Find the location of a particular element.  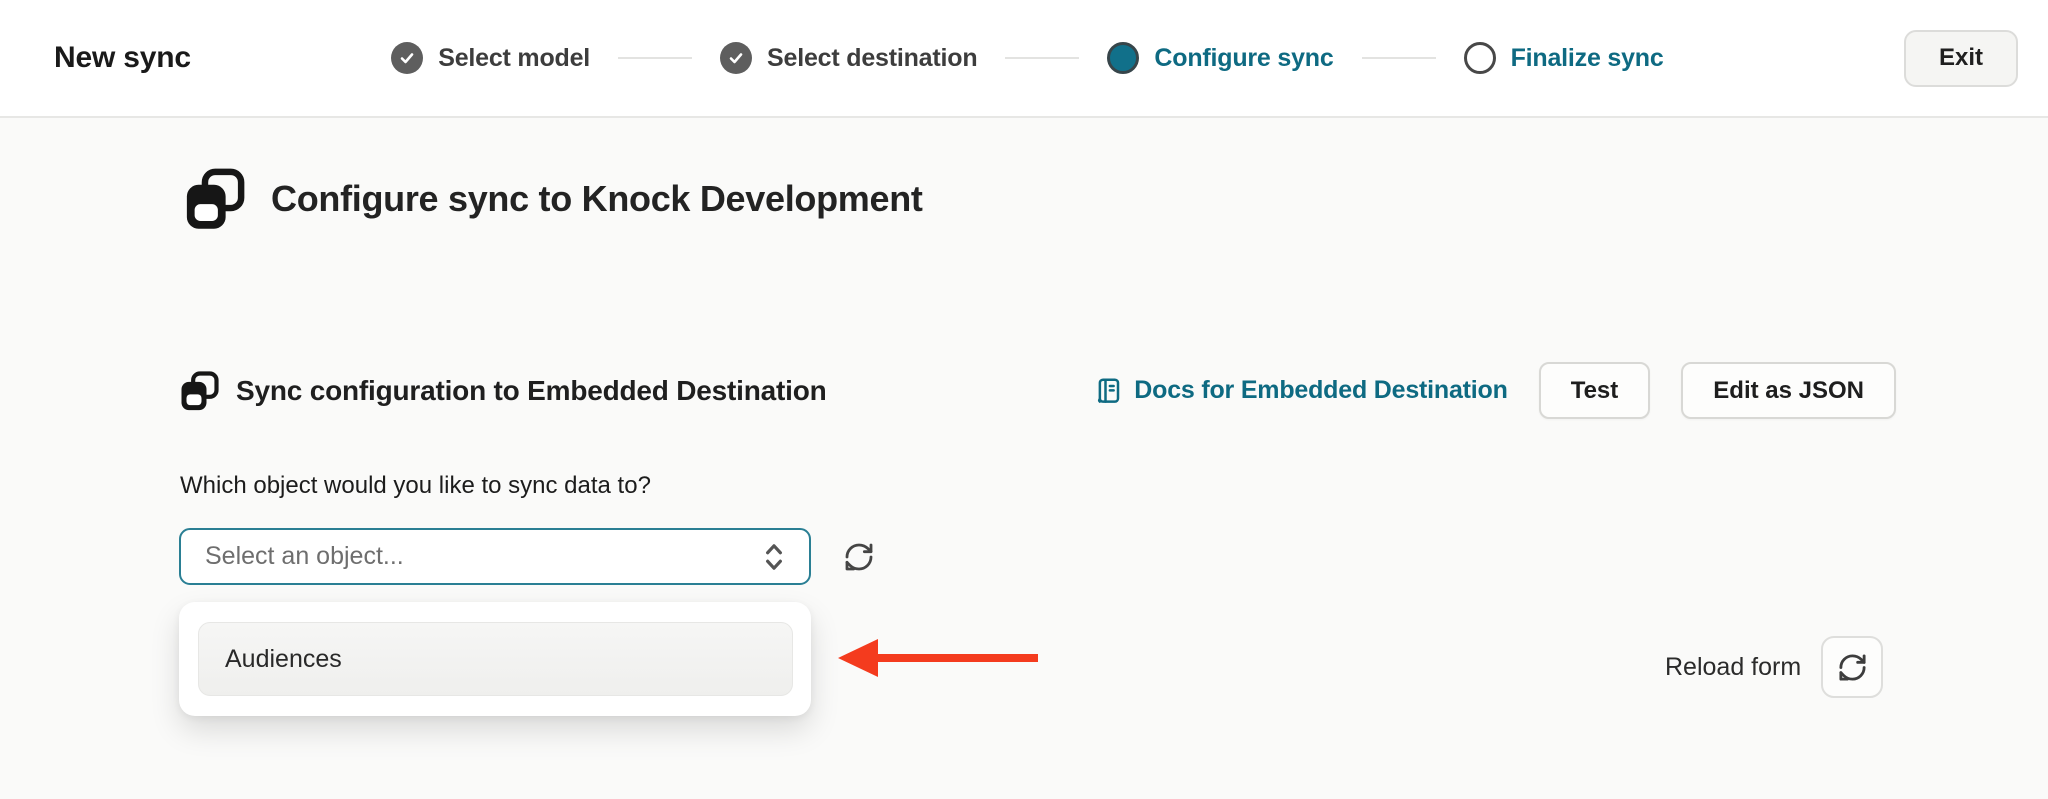

step-label: Select model is located at coordinates (514, 57).